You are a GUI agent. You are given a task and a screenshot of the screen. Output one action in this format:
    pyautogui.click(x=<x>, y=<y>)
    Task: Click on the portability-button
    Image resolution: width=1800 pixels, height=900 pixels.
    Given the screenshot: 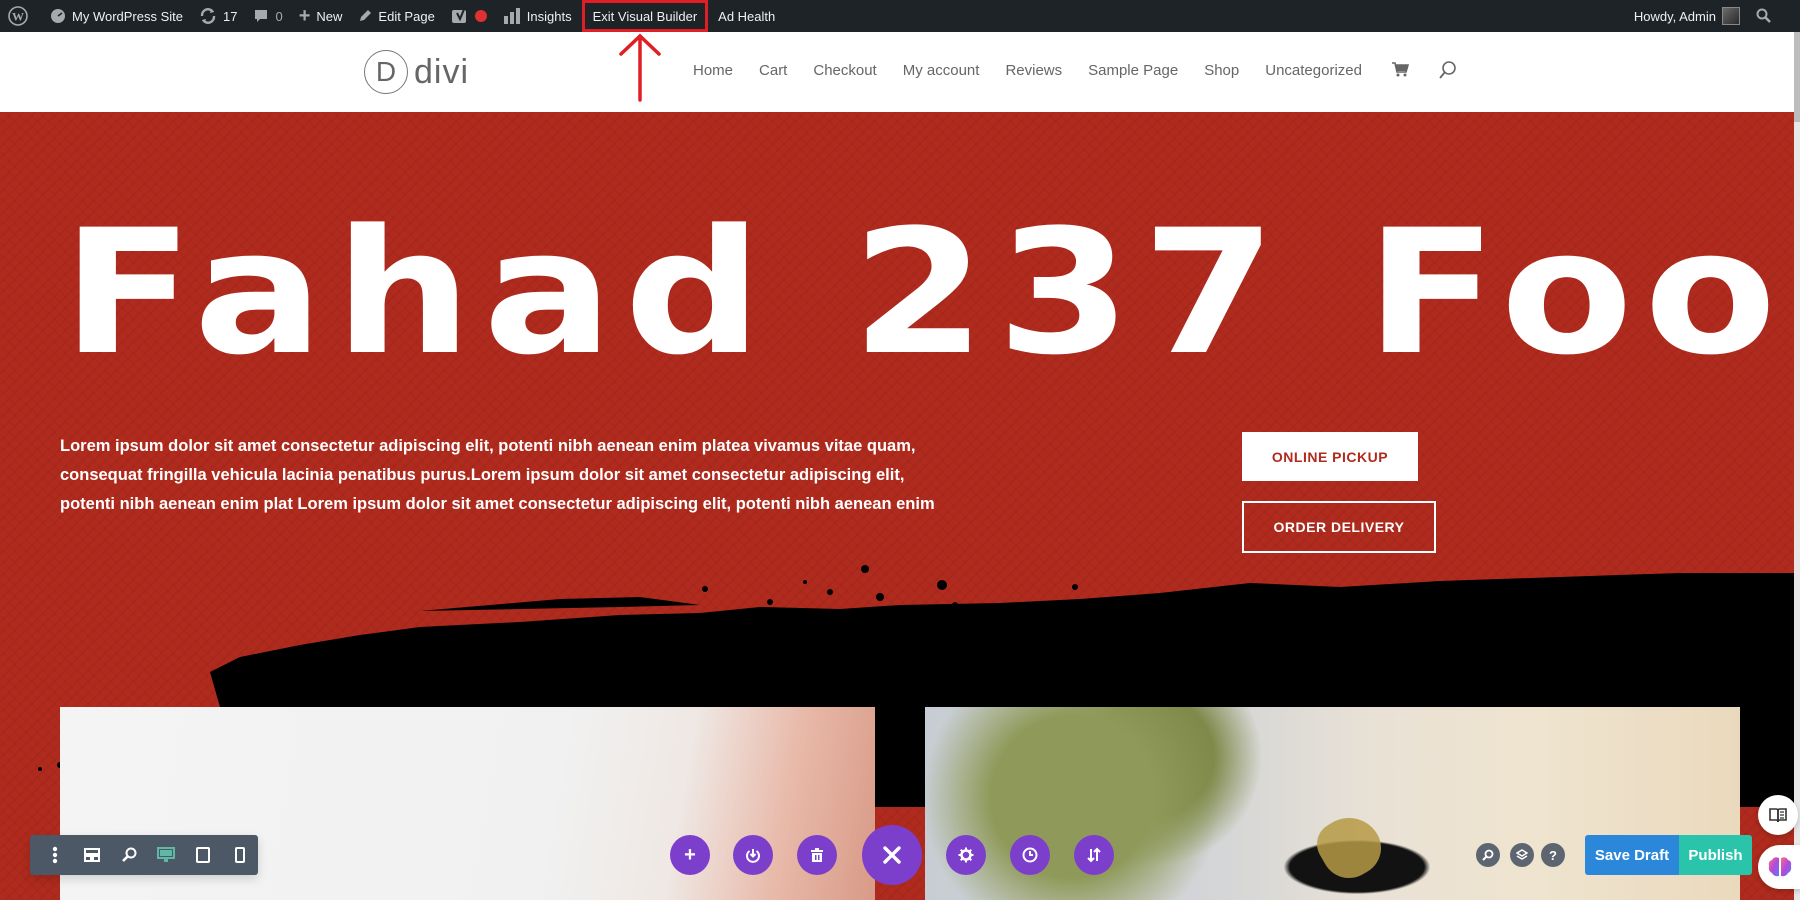 What is the action you would take?
    pyautogui.click(x=753, y=855)
    